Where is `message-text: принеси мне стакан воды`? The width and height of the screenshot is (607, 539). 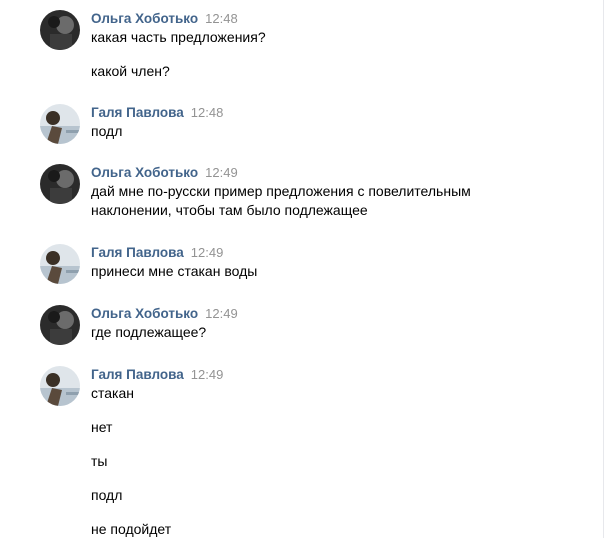
message-text: принеси мне стакан воды is located at coordinates (174, 271).